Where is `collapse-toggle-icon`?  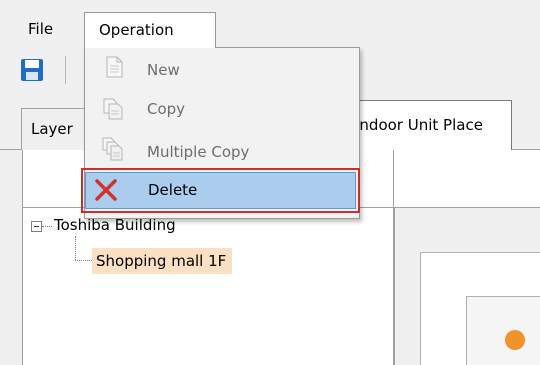 collapse-toggle-icon is located at coordinates (36, 226).